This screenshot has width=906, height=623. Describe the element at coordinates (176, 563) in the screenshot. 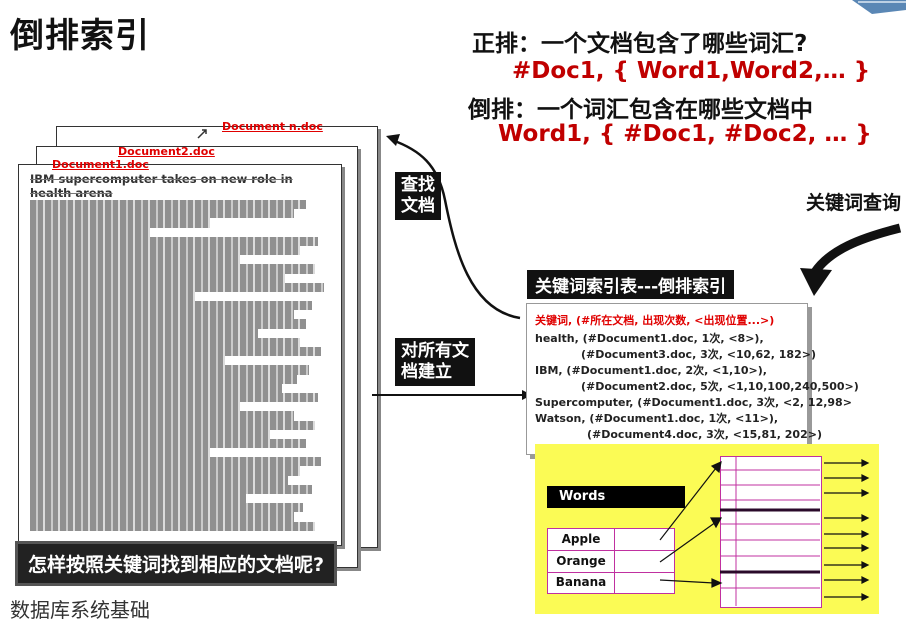

I see `bottom-question: 怎样按照关键词找到相应的文档呢?` at that location.